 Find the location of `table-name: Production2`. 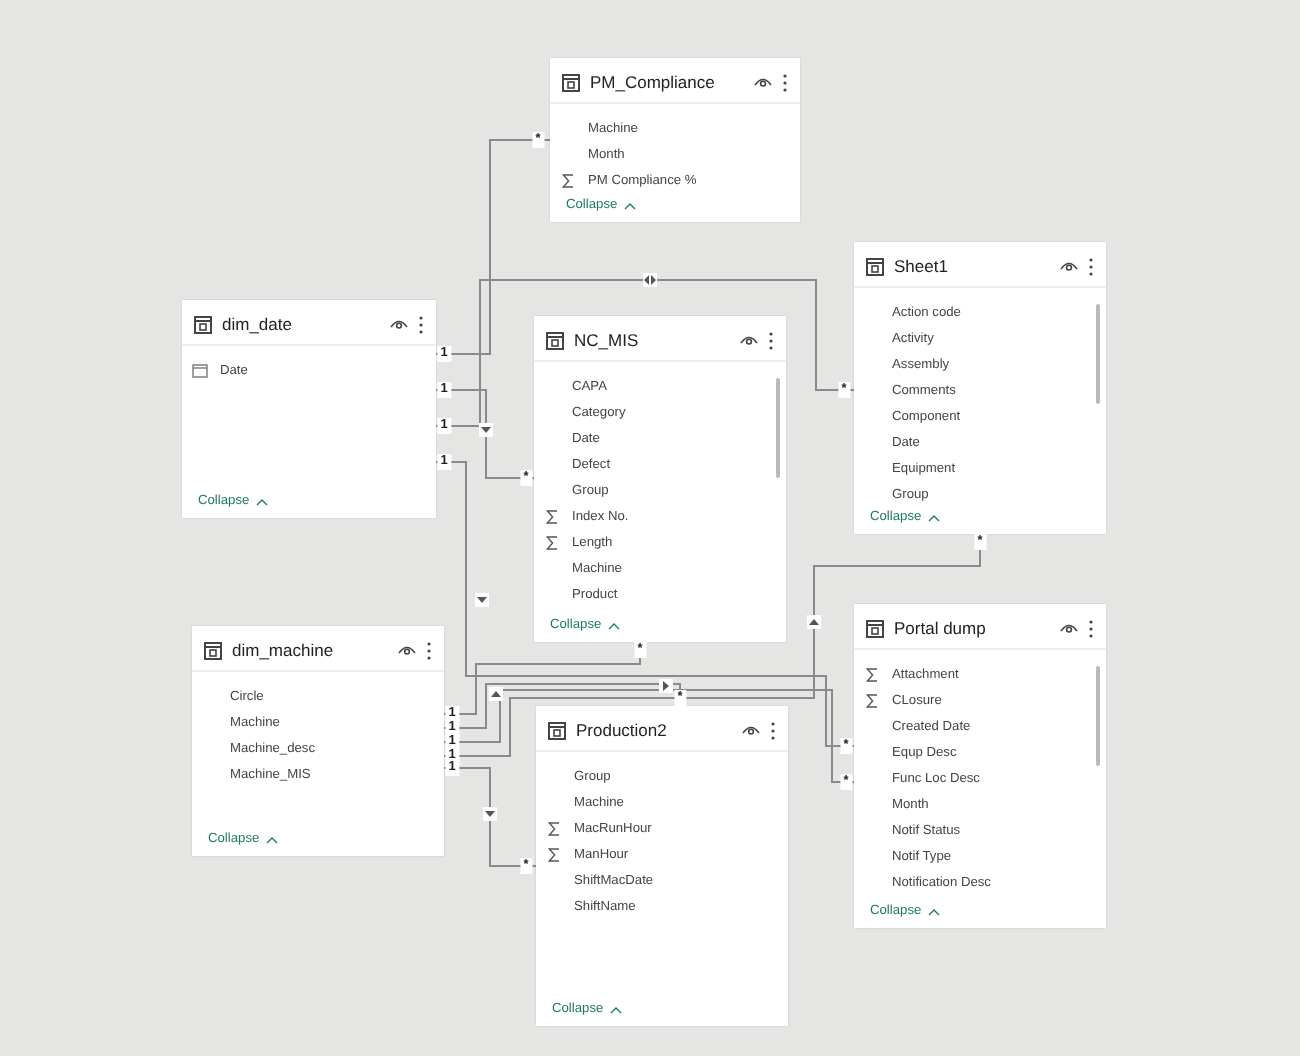

table-name: Production2 is located at coordinates (622, 730).